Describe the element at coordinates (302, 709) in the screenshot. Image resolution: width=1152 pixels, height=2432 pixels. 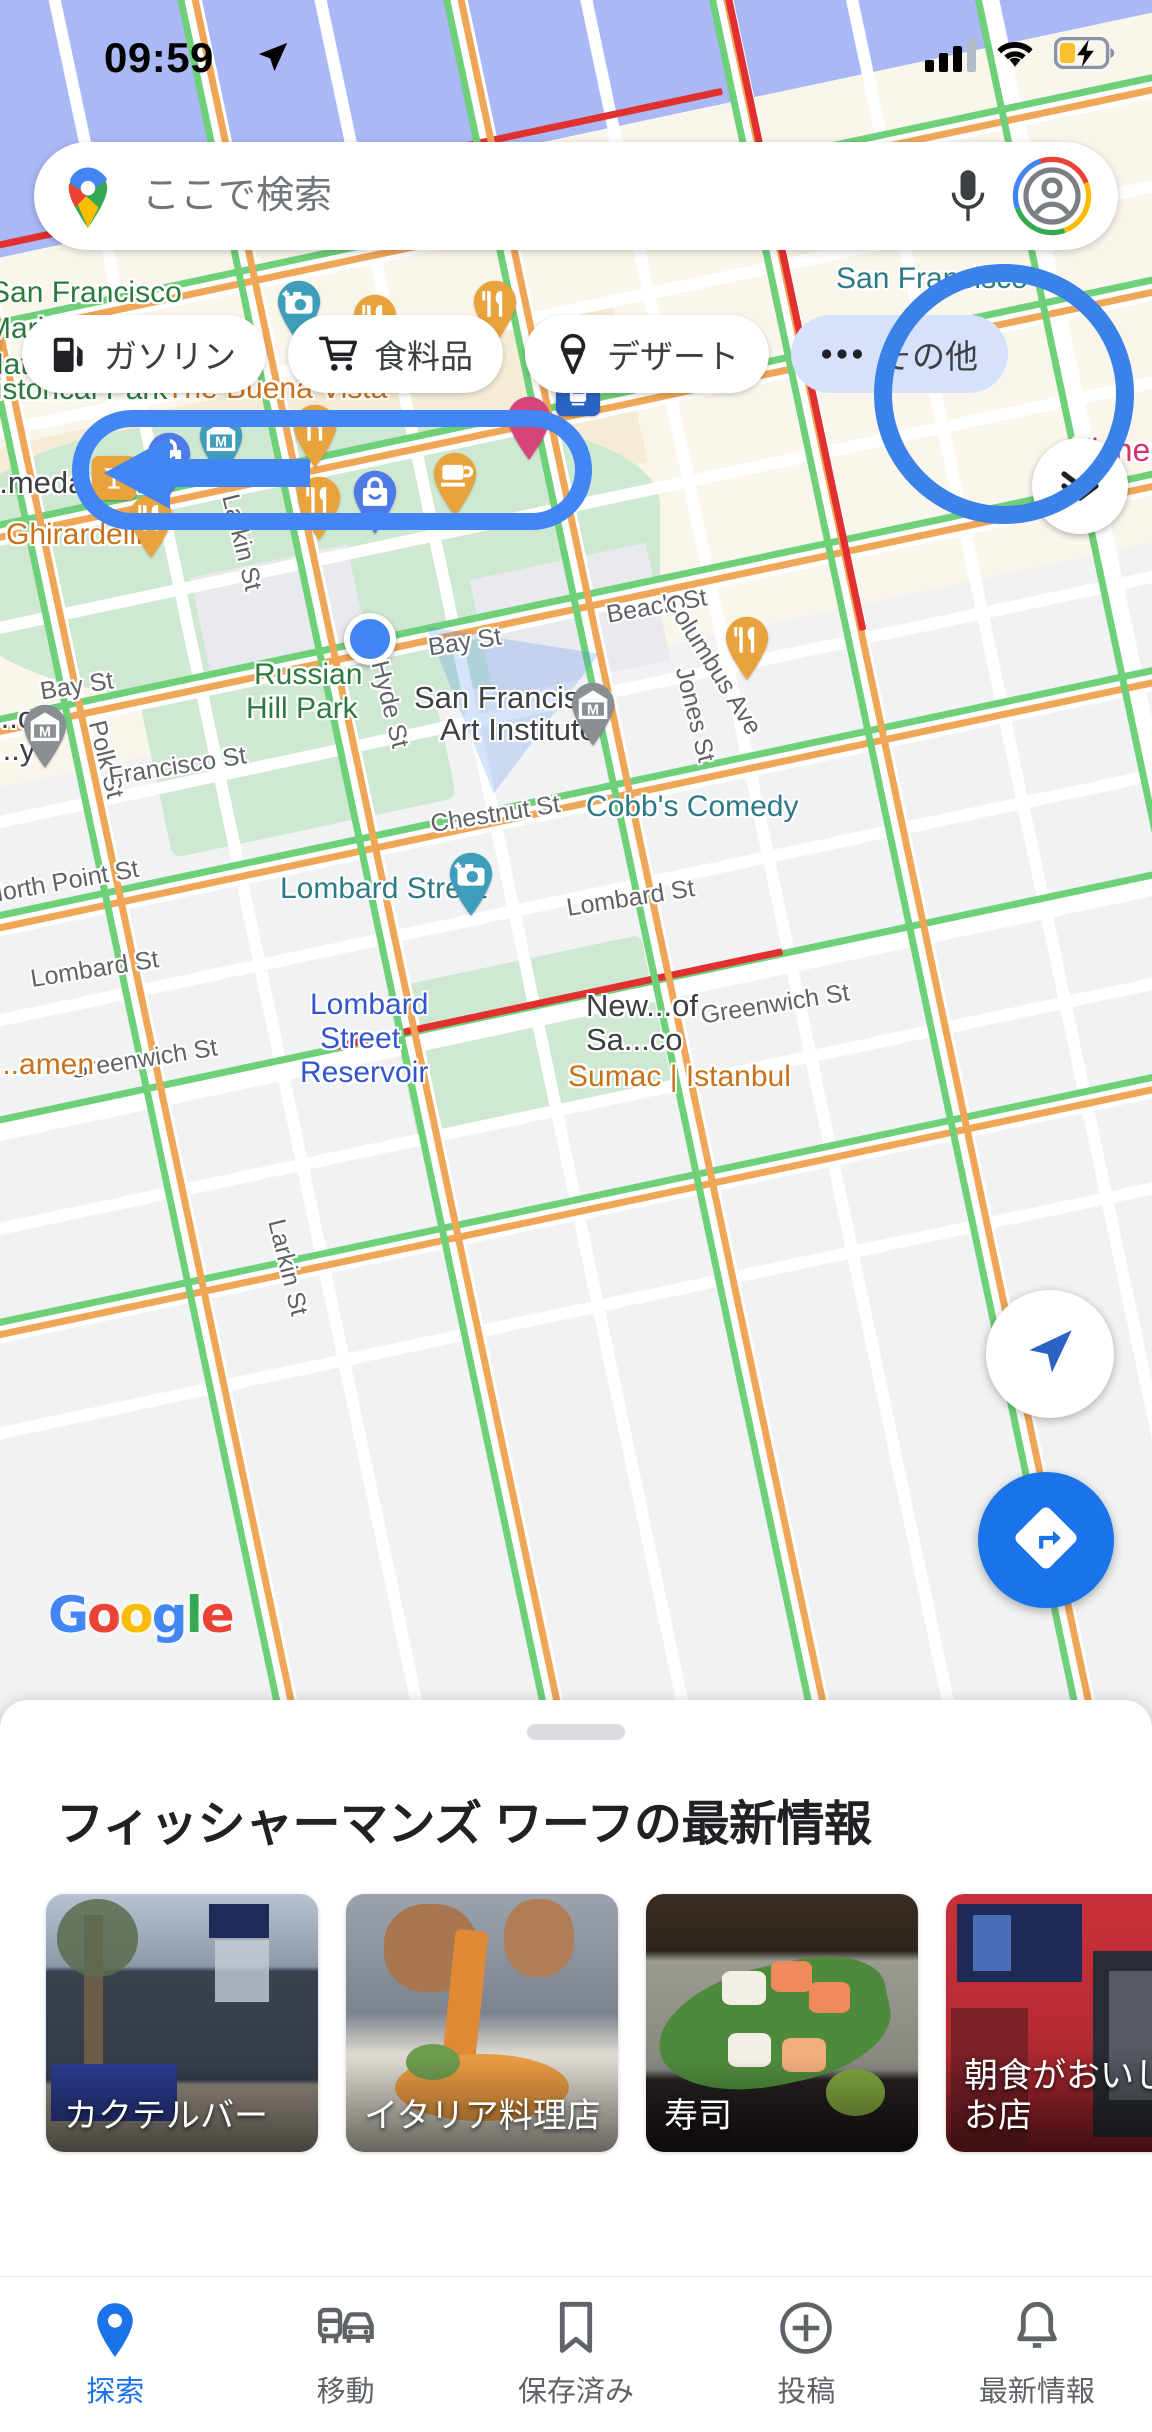
I see `map-place-label: Hill Park` at that location.